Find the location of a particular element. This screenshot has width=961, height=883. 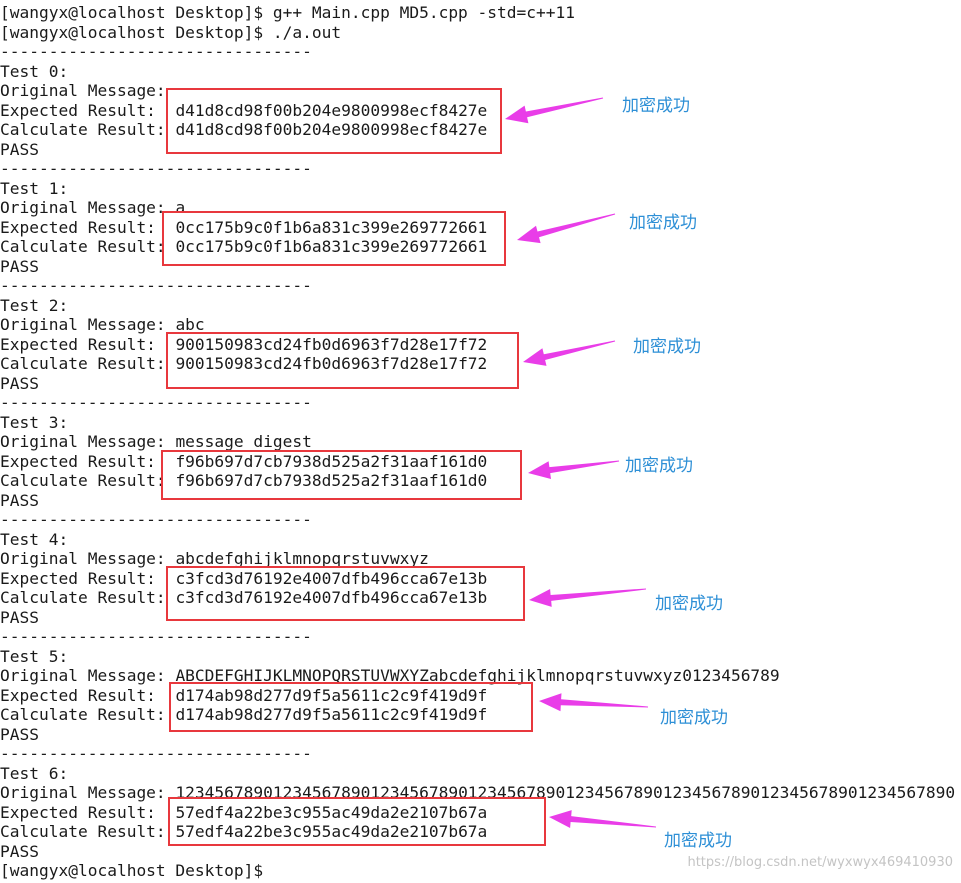

test-title: Test 4: is located at coordinates (34, 539).